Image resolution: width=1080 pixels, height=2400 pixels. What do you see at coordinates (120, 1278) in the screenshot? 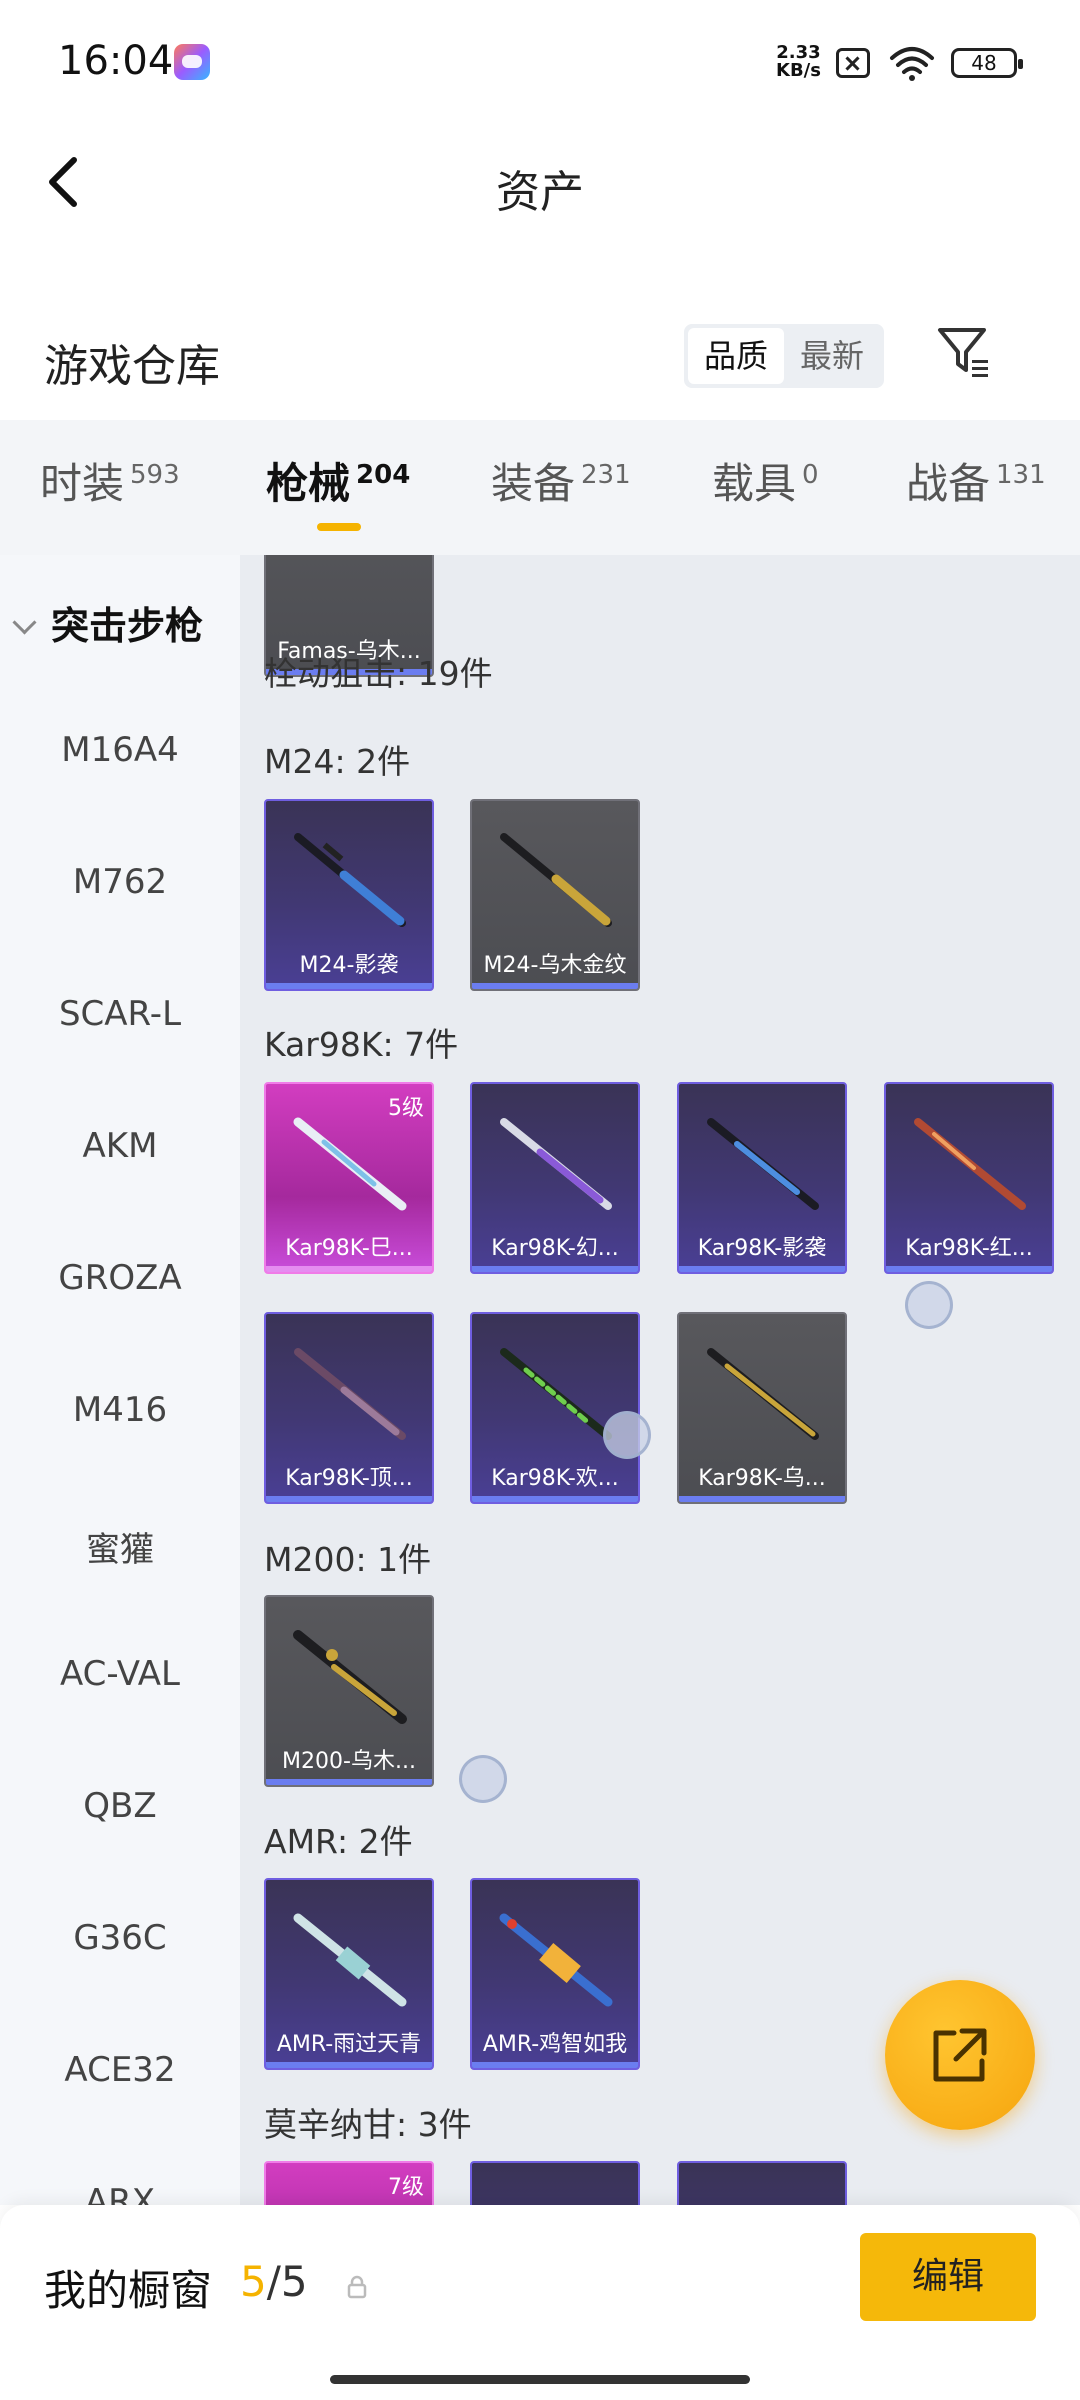
I see `sidebar-item-groza: GROZA` at bounding box center [120, 1278].